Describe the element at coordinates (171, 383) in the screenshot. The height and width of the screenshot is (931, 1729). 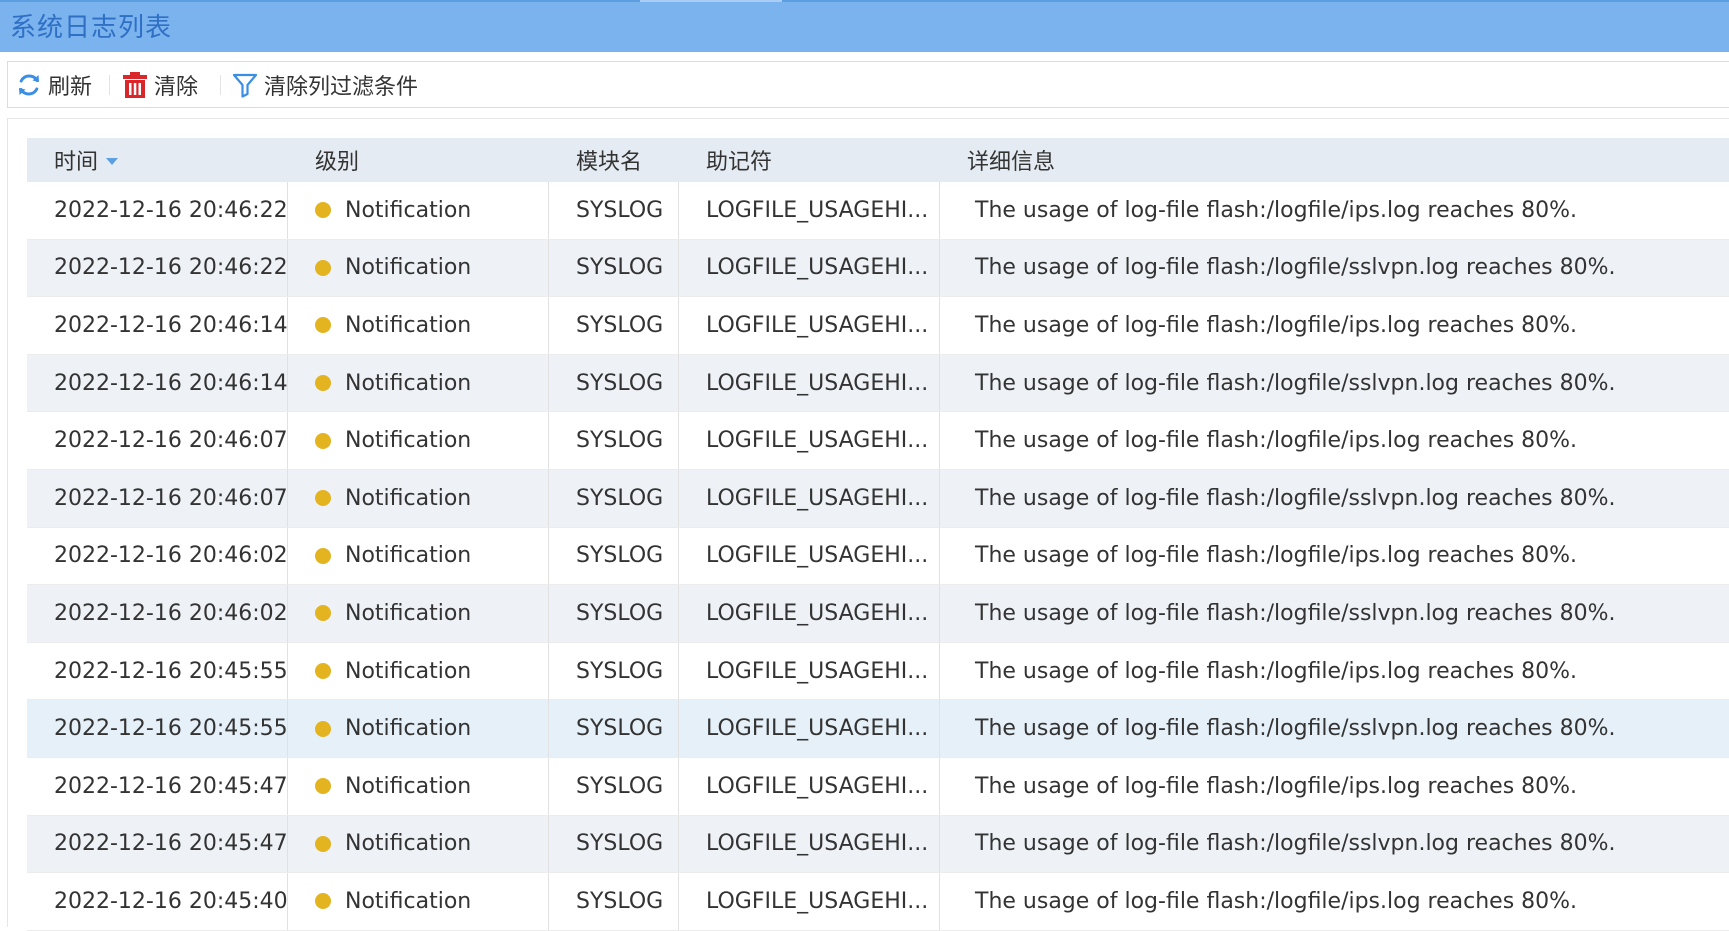
I see `time-value: 2022-12-16 20:46:14` at that location.